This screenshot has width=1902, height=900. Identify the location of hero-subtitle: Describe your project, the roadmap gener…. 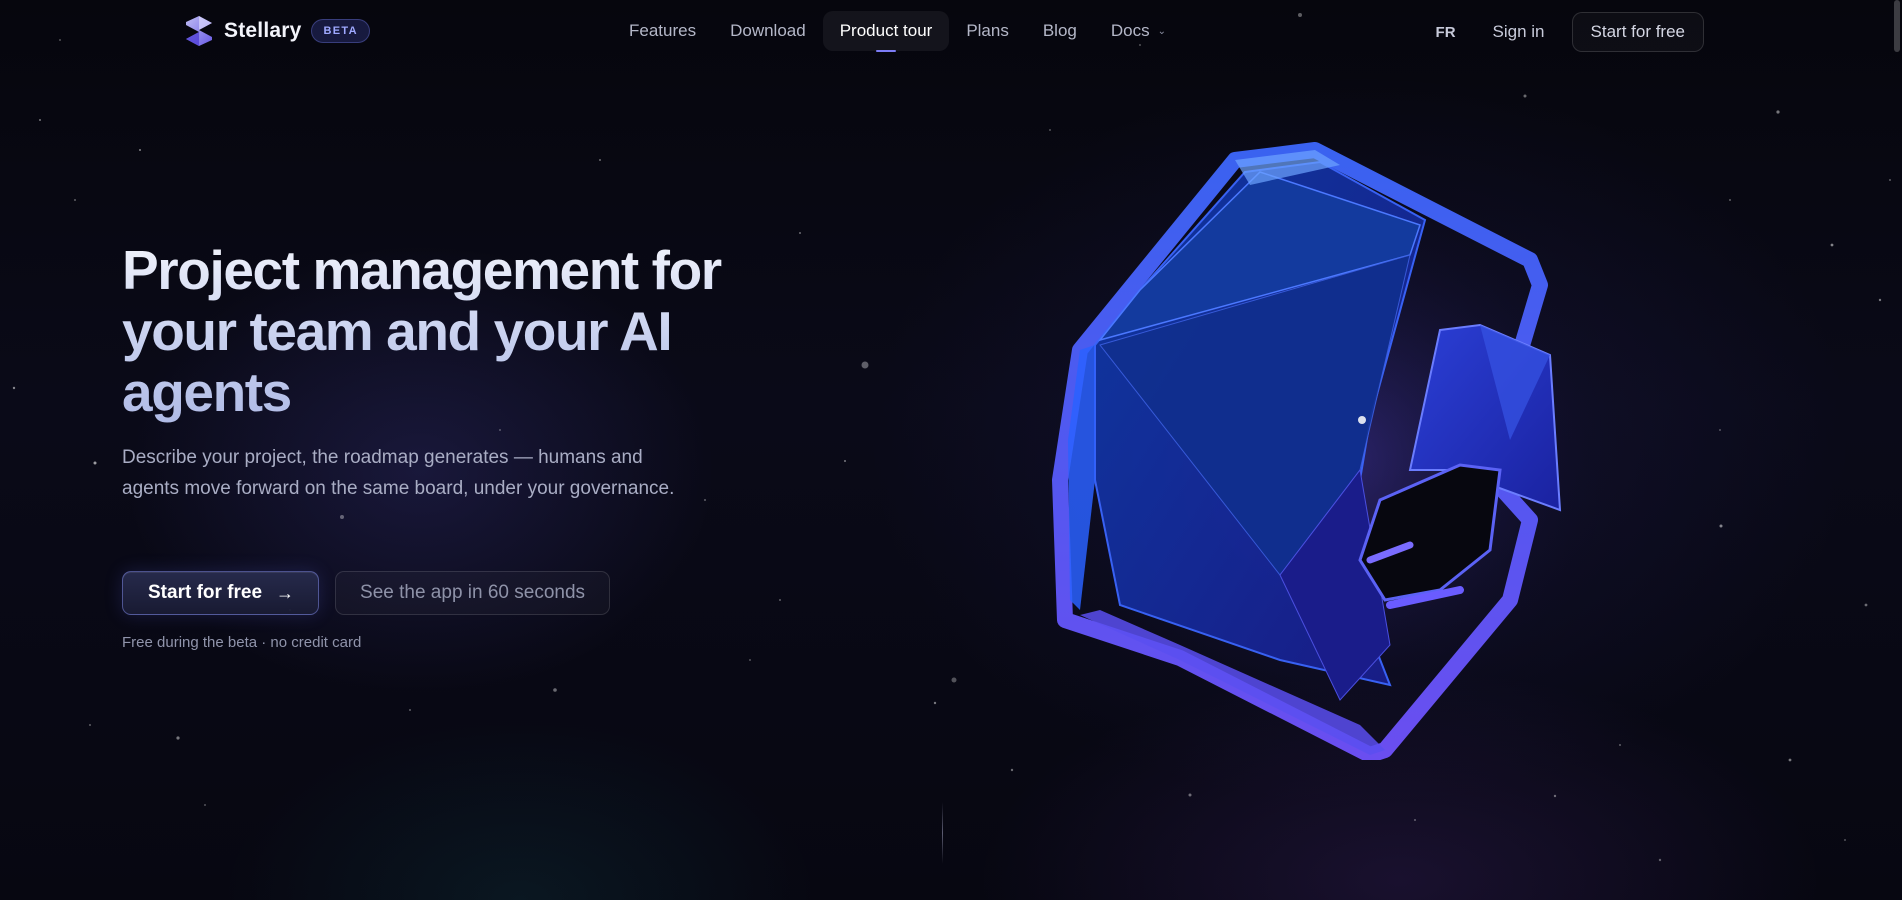
(398, 473).